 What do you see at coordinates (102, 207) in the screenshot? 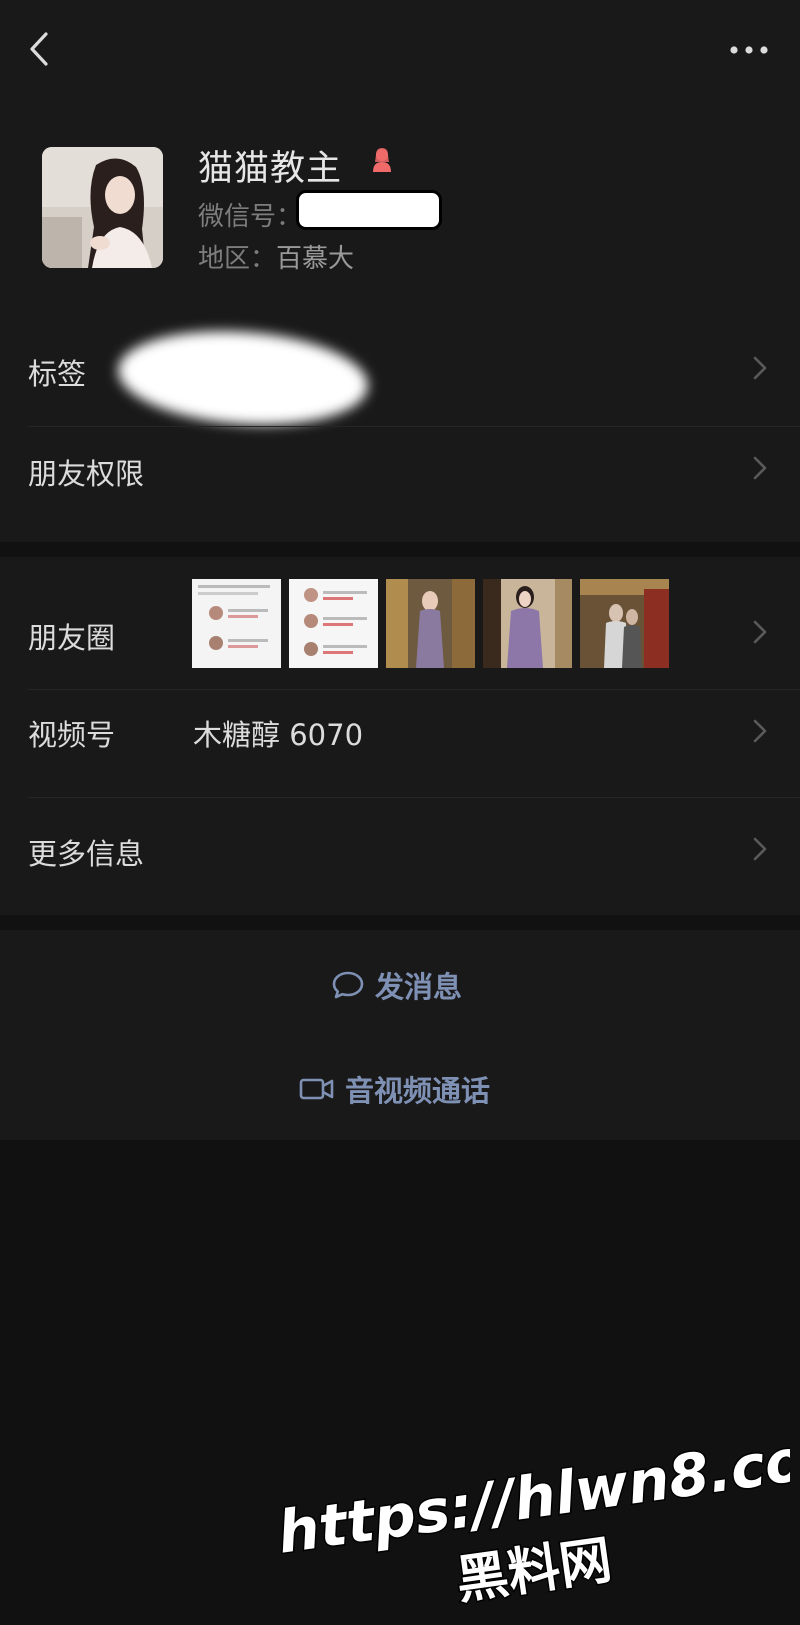
I see `avatar` at bounding box center [102, 207].